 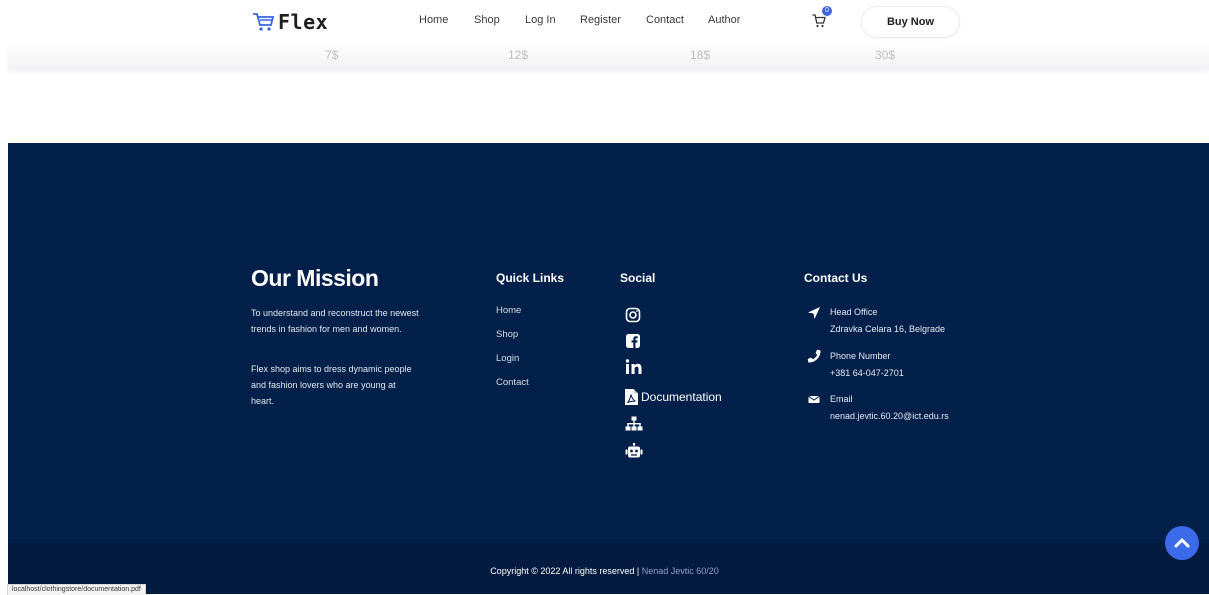 I want to click on quick-link-contact: Contact, so click(x=512, y=382).